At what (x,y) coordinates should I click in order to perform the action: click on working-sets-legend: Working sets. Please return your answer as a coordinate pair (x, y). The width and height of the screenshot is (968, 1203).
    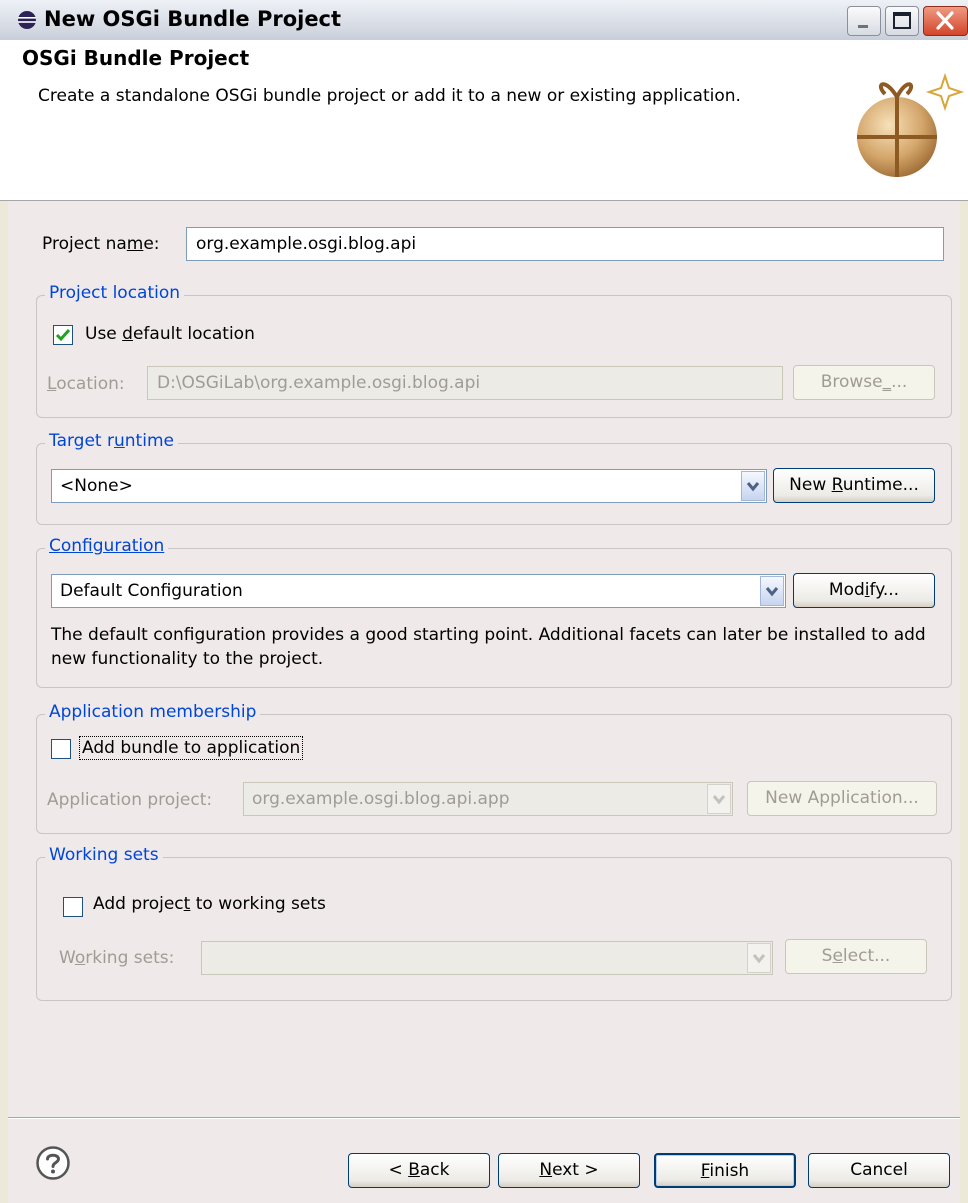
    Looking at the image, I should click on (104, 855).